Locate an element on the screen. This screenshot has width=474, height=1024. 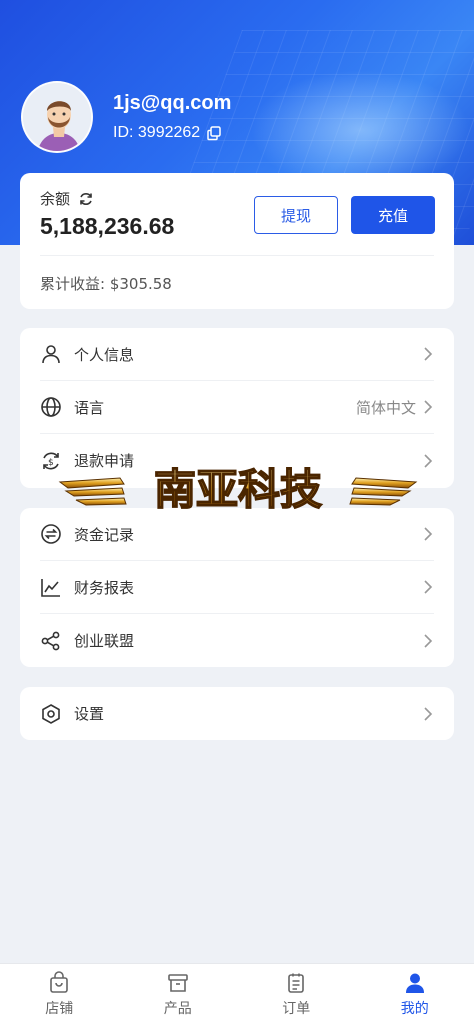
copy-icon is located at coordinates (214, 133).